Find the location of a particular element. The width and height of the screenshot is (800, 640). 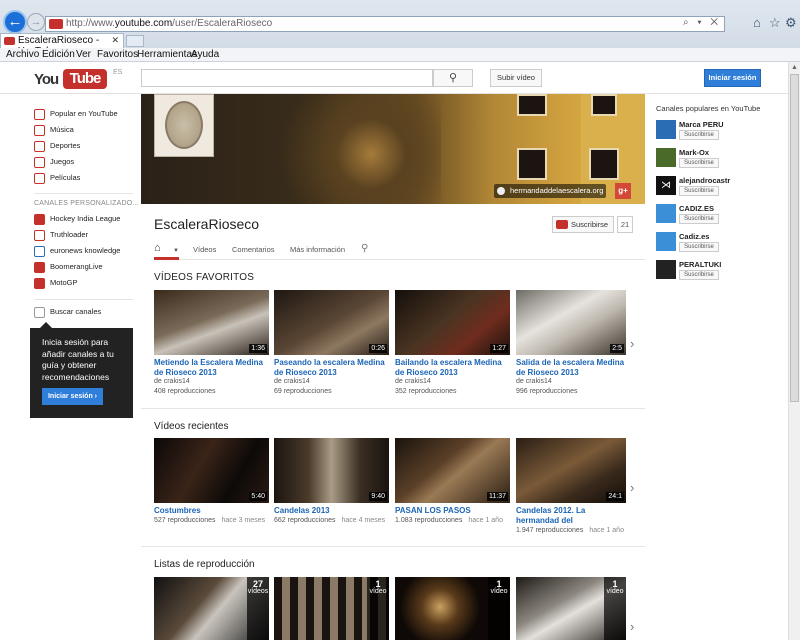

forward-button: → is located at coordinates (36, 22).